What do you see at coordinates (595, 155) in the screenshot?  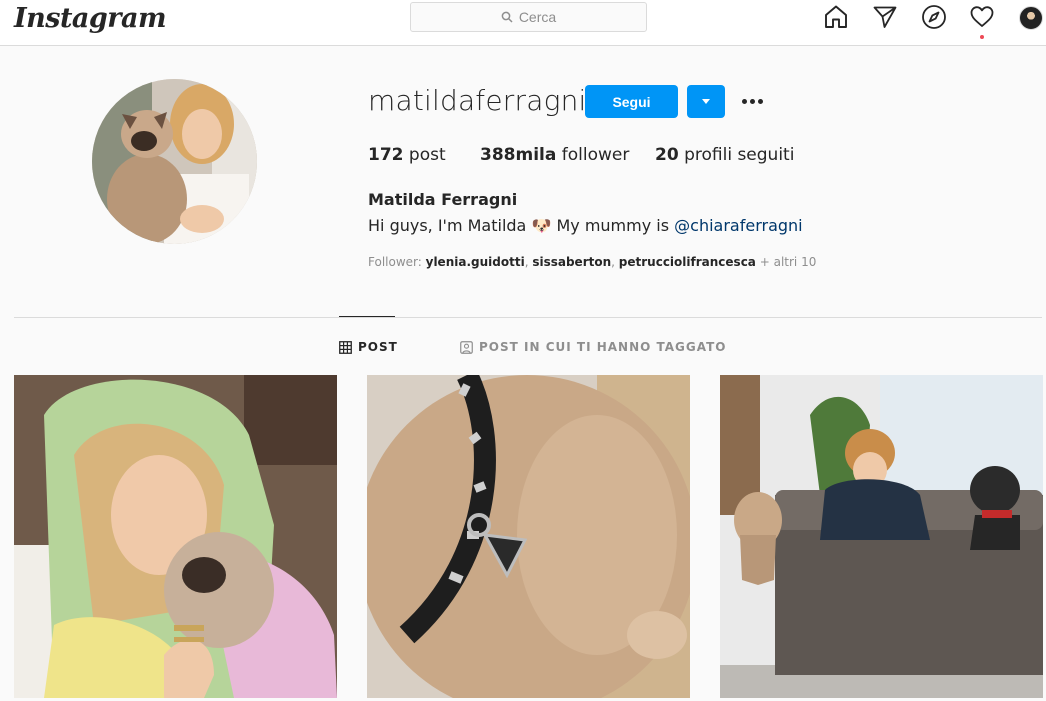 I see `followers-label: follower` at bounding box center [595, 155].